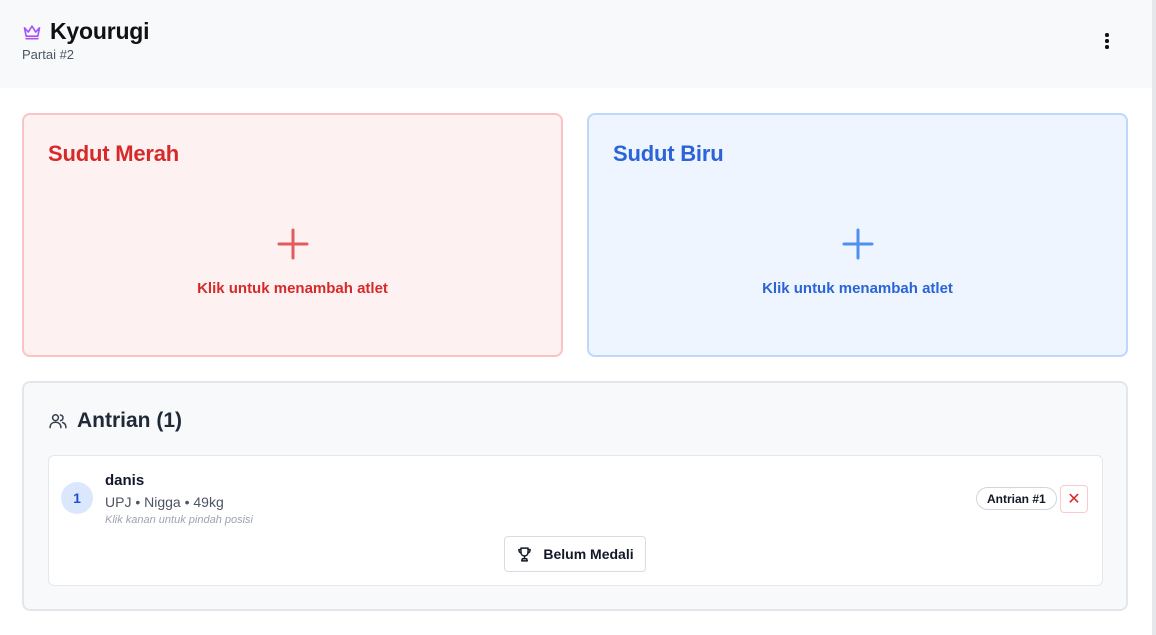 This screenshot has width=1156, height=635. Describe the element at coordinates (77, 498) in the screenshot. I see `queue-position-badge: 1` at that location.